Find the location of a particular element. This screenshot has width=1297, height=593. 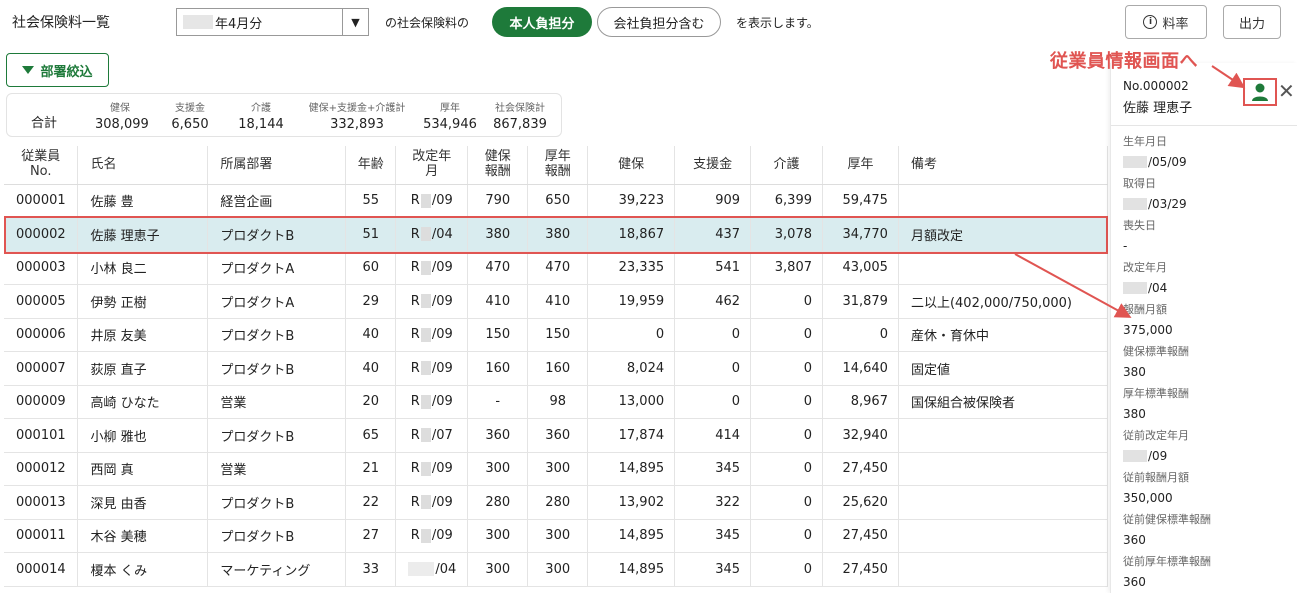

col-kaigo: 介護 is located at coordinates (786, 165).